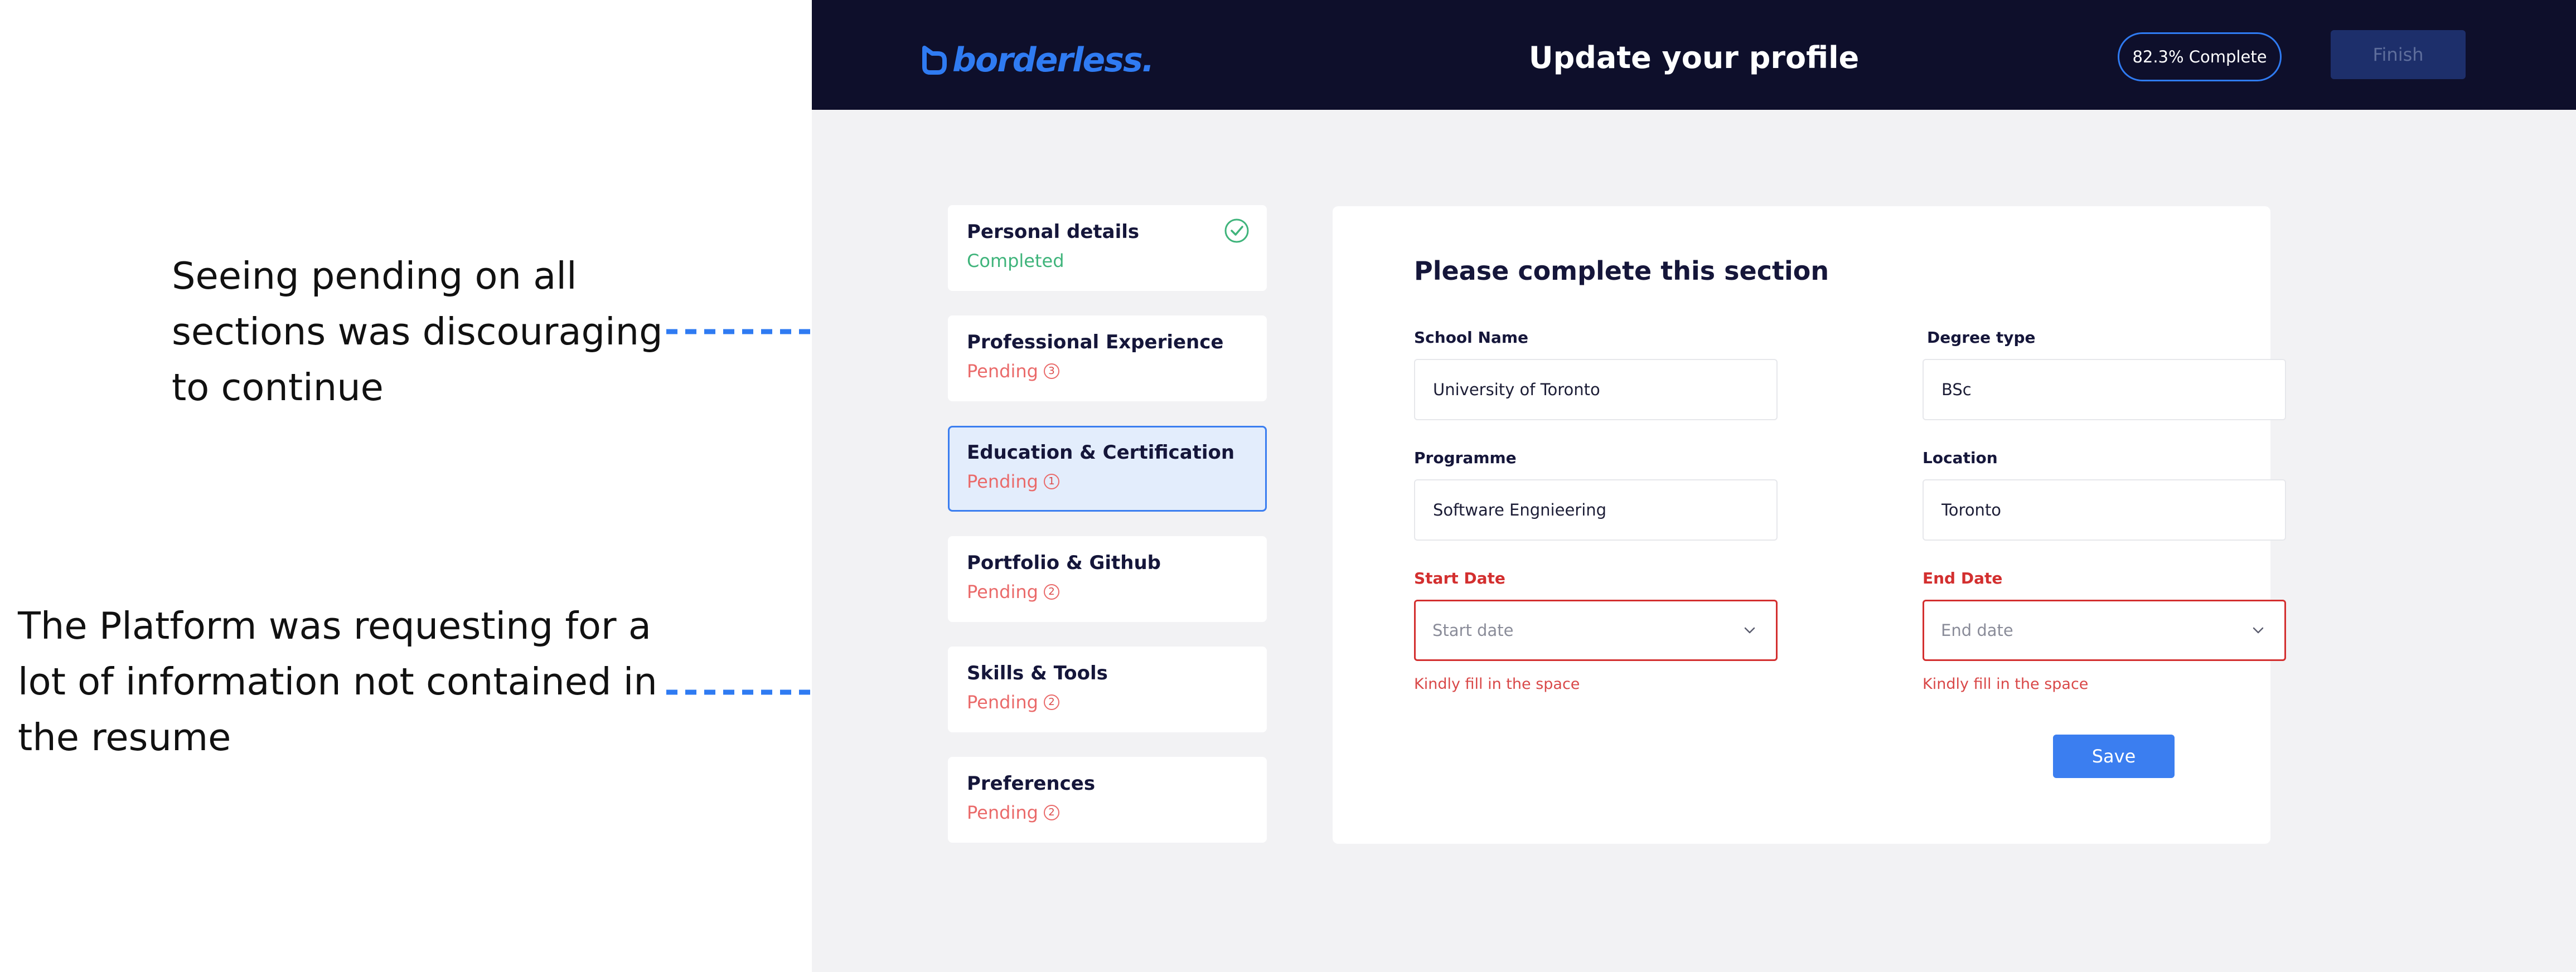  Describe the element at coordinates (1107, 482) in the screenshot. I see `status-pending: Pending 1` at that location.